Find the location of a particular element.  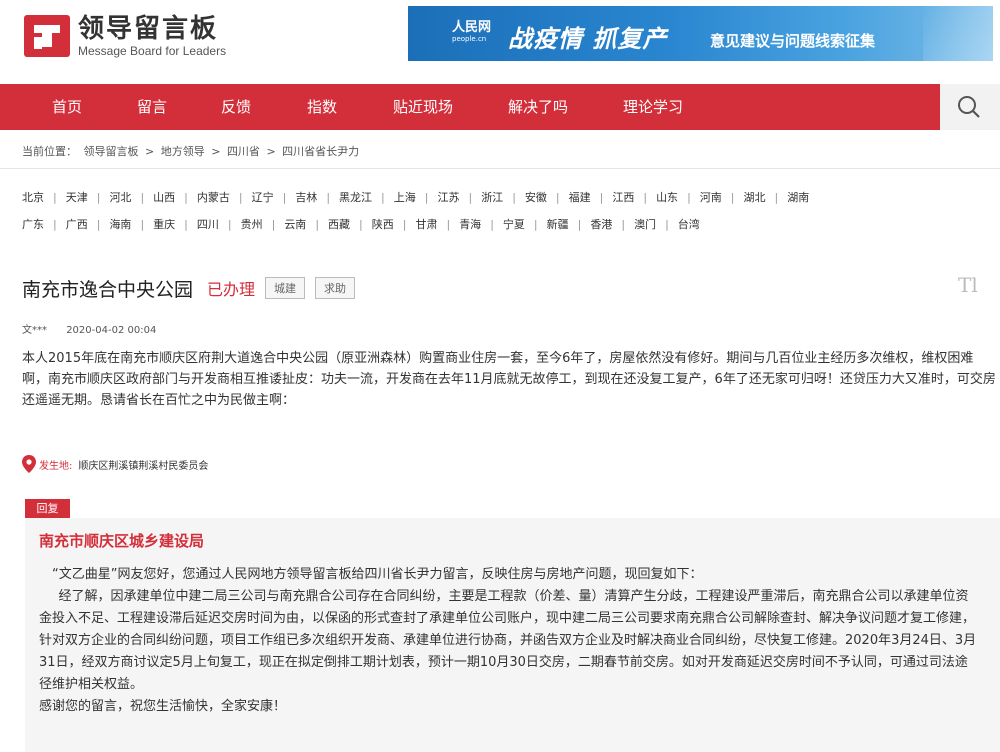

location-label: 发生地: is located at coordinates (56, 466).